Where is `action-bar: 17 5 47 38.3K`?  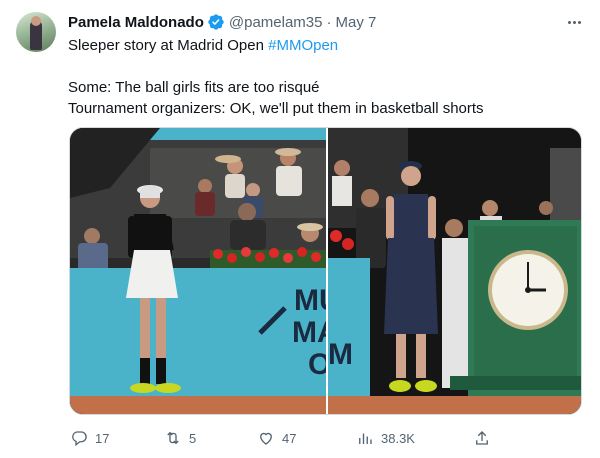 action-bar: 17 5 47 38.3K is located at coordinates (280, 438).